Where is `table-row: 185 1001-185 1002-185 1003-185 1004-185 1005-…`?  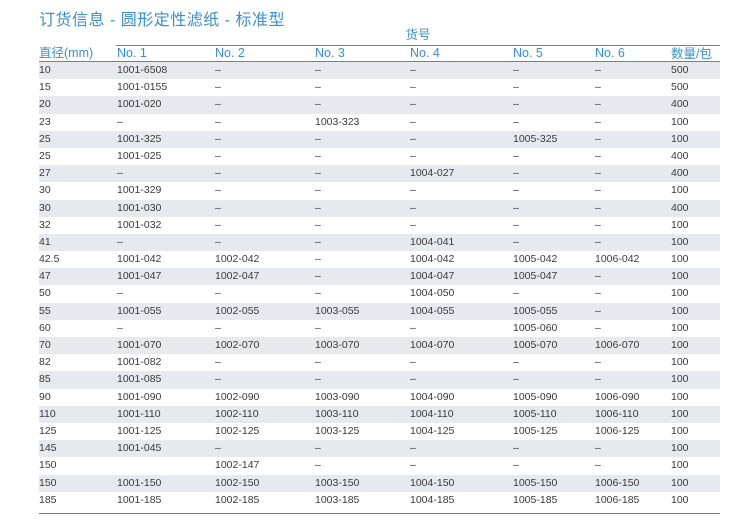
table-row: 185 1001-185 1002-185 1003-185 1004-185 1005-… is located at coordinates (379, 500).